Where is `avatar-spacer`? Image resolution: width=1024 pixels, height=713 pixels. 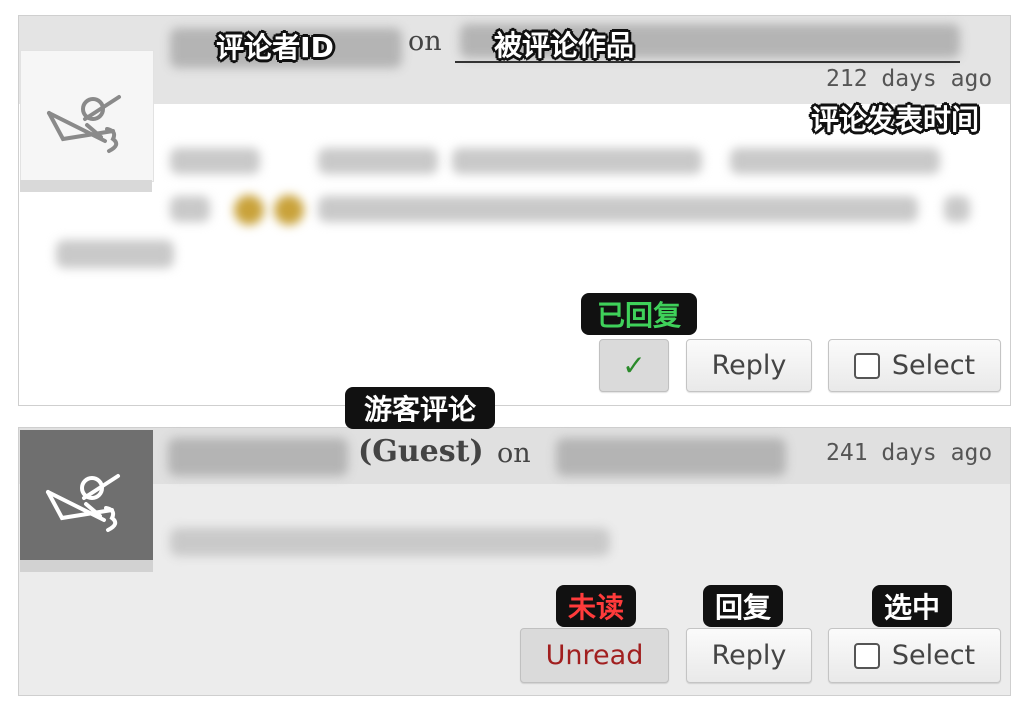
avatar-spacer is located at coordinates (96, 212).